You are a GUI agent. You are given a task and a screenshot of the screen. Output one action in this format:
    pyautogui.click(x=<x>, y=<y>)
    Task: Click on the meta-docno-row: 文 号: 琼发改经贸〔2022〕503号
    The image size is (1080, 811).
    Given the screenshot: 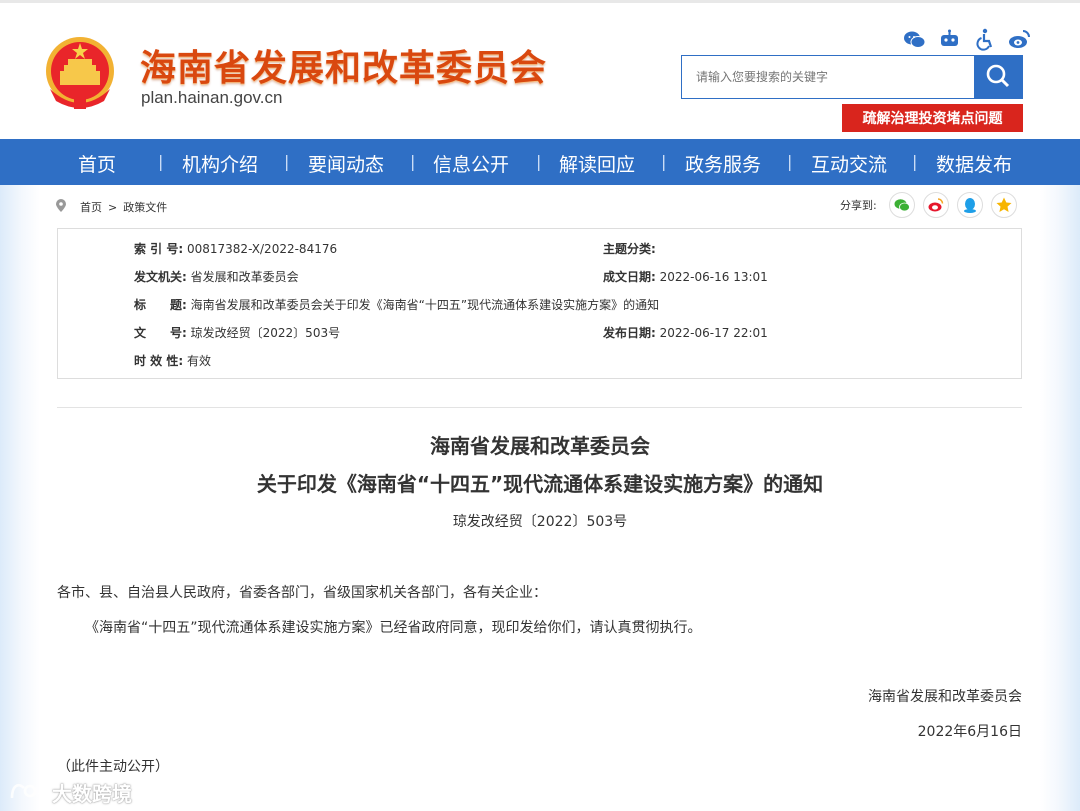 What is the action you would take?
    pyautogui.click(x=237, y=332)
    